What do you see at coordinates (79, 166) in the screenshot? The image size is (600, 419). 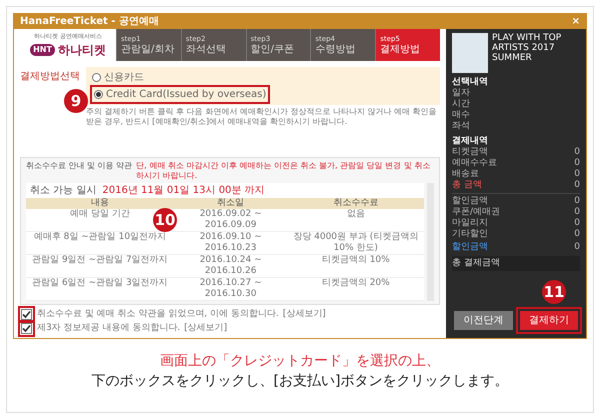 I see `section-title: 취소수수료 안내 및 이용 약관` at bounding box center [79, 166].